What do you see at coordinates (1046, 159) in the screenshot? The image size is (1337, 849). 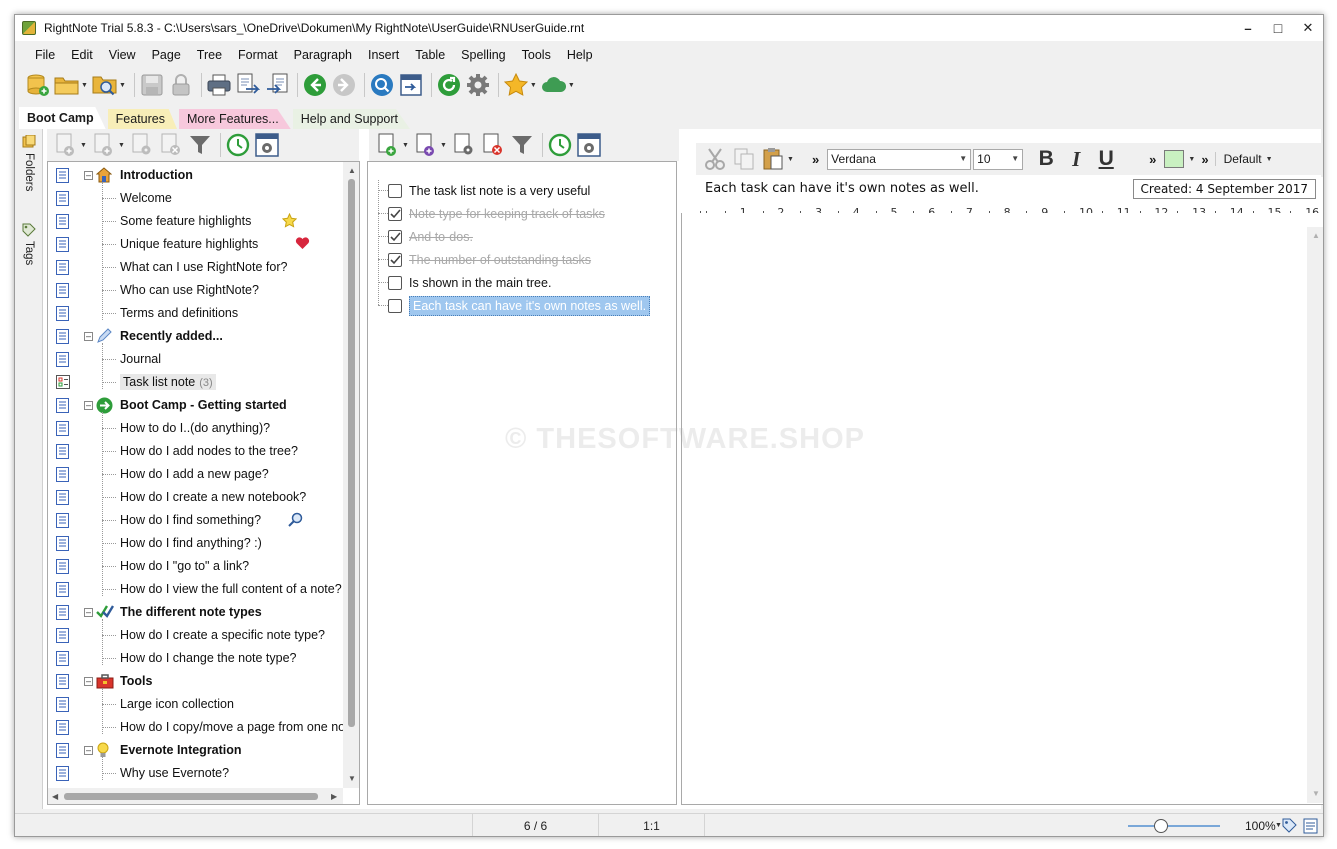 I see `bold-button: B` at bounding box center [1046, 159].